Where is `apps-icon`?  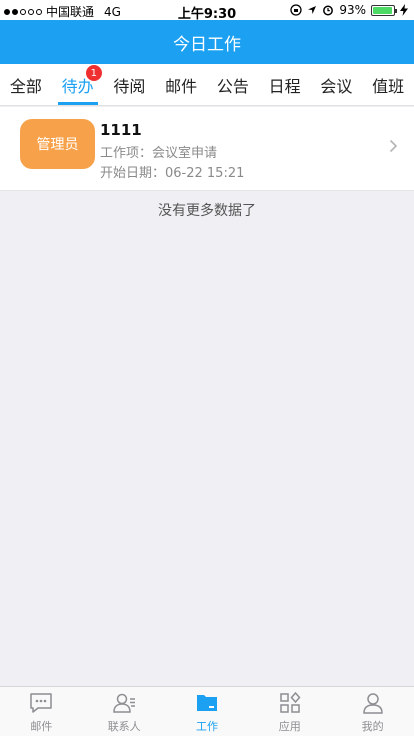 apps-icon is located at coordinates (290, 702).